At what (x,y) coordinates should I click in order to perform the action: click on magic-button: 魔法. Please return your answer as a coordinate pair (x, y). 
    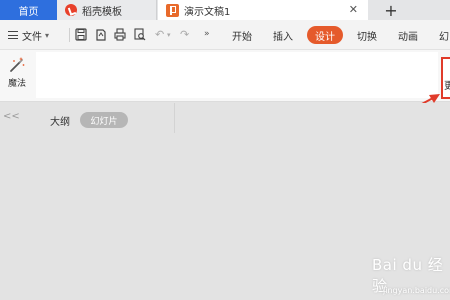
    Looking at the image, I should click on (17, 72).